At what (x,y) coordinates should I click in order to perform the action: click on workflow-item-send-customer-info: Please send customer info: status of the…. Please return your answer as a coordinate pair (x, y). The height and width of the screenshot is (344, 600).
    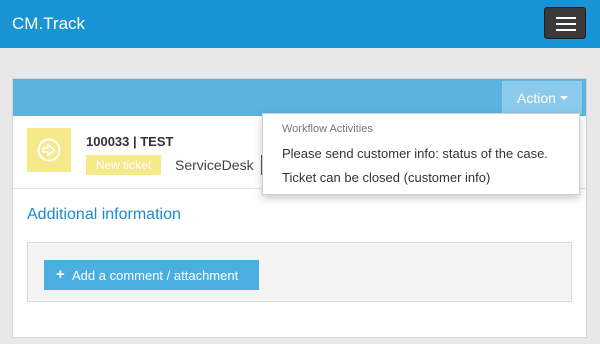
    Looking at the image, I should click on (421, 154).